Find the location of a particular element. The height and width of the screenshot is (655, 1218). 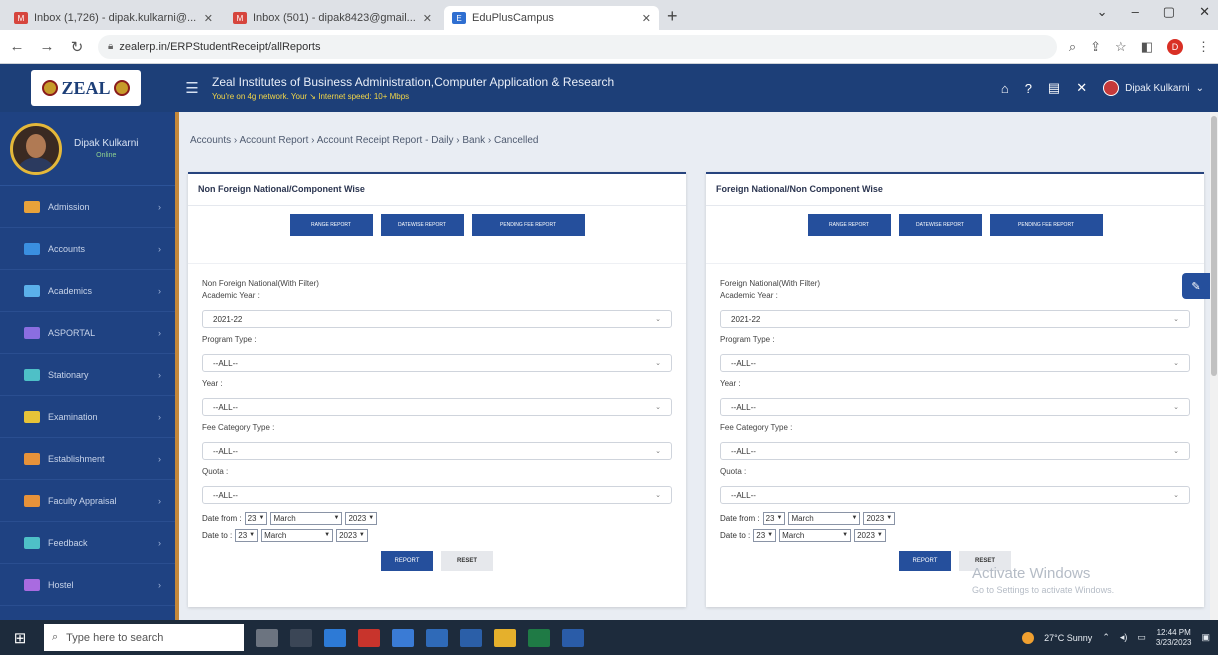

clock: 12:44 PM 3/23/2023 is located at coordinates (1174, 638).